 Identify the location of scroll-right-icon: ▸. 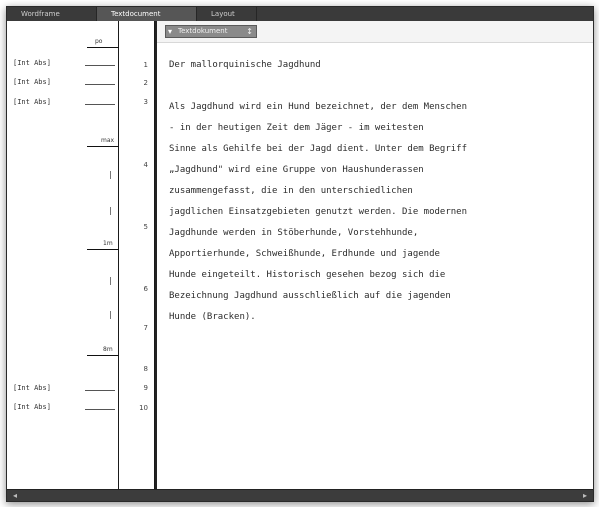
(585, 495).